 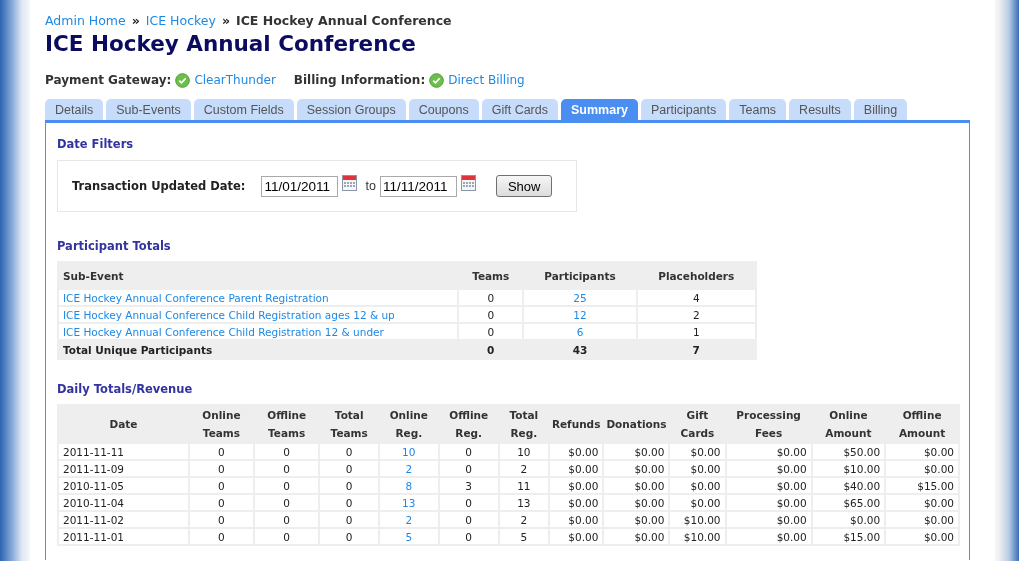 I want to click on table-link: 12, so click(x=580, y=314).